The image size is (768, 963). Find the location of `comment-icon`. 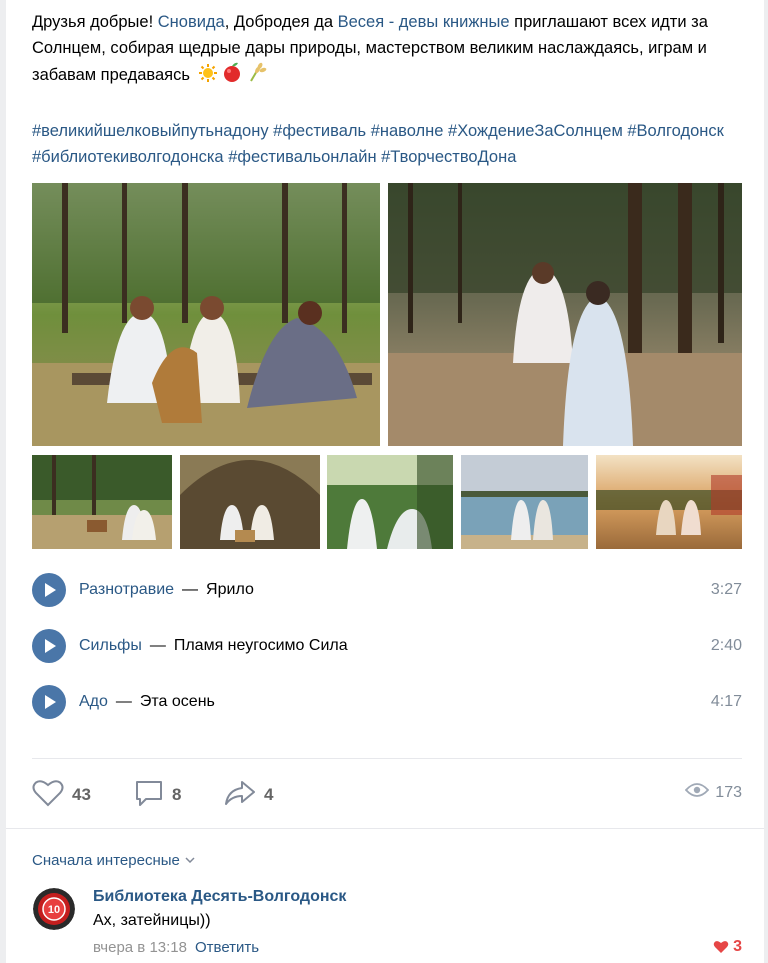

comment-icon is located at coordinates (149, 795).